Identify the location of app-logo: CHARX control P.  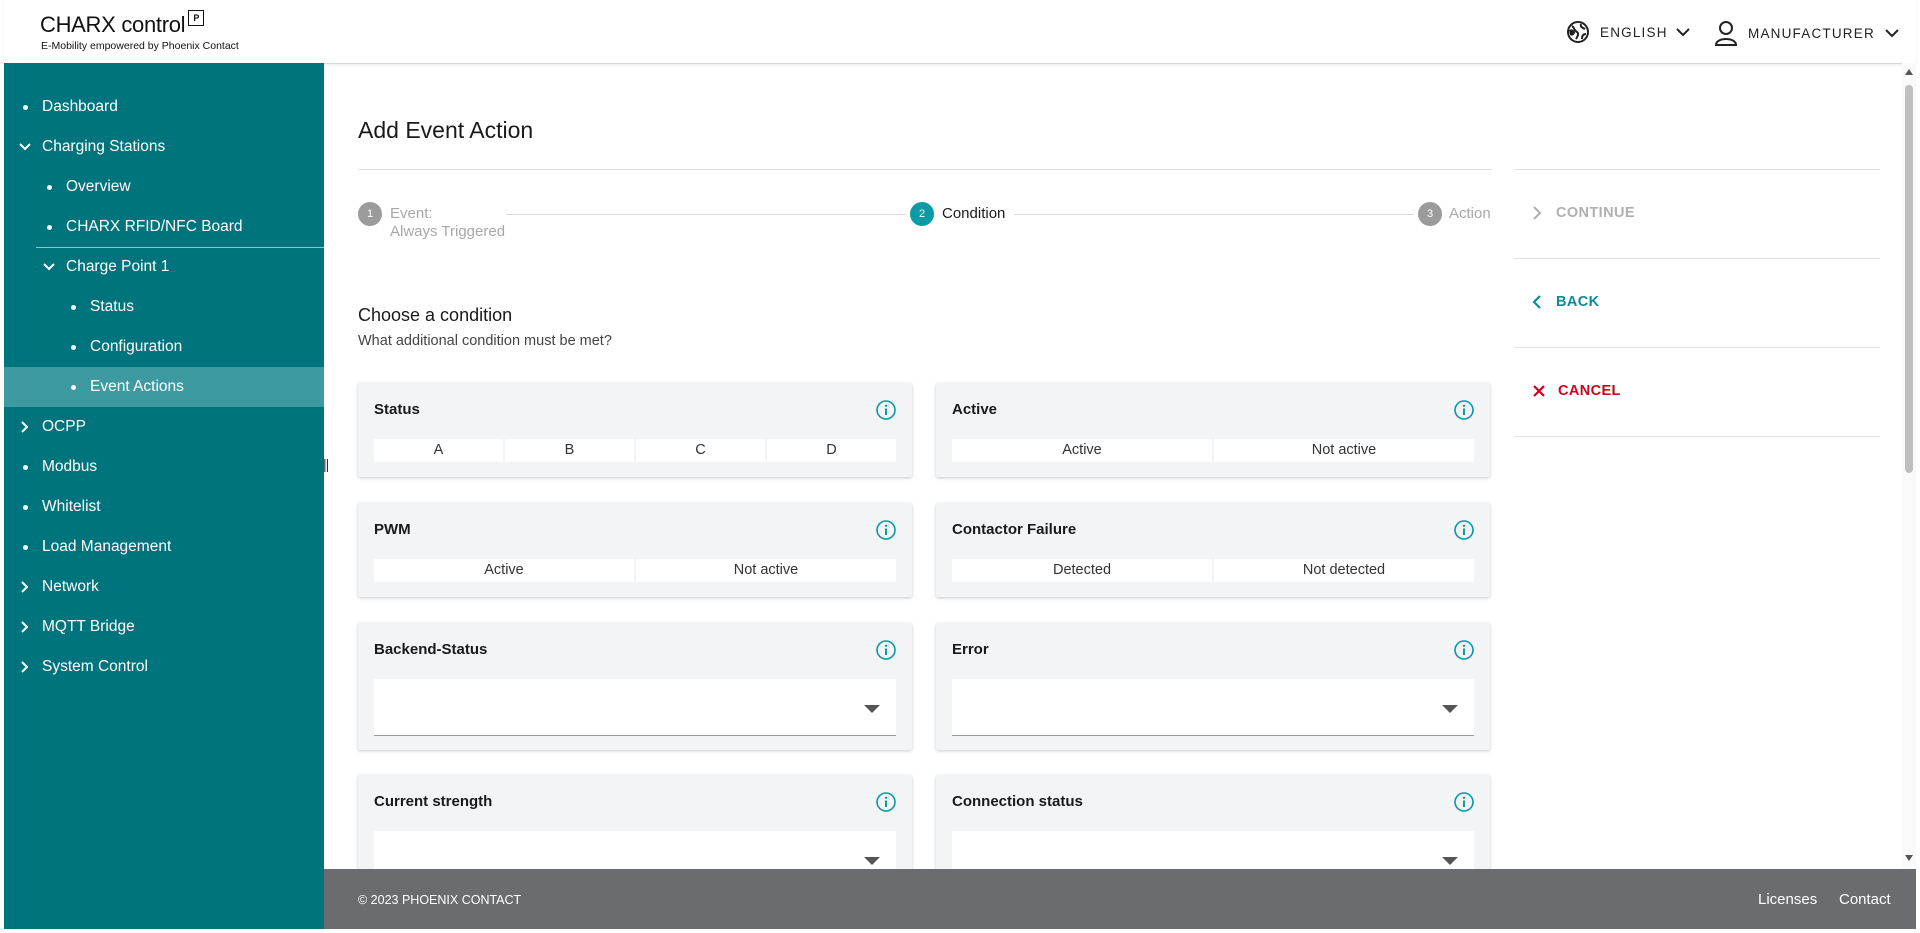
(122, 24).